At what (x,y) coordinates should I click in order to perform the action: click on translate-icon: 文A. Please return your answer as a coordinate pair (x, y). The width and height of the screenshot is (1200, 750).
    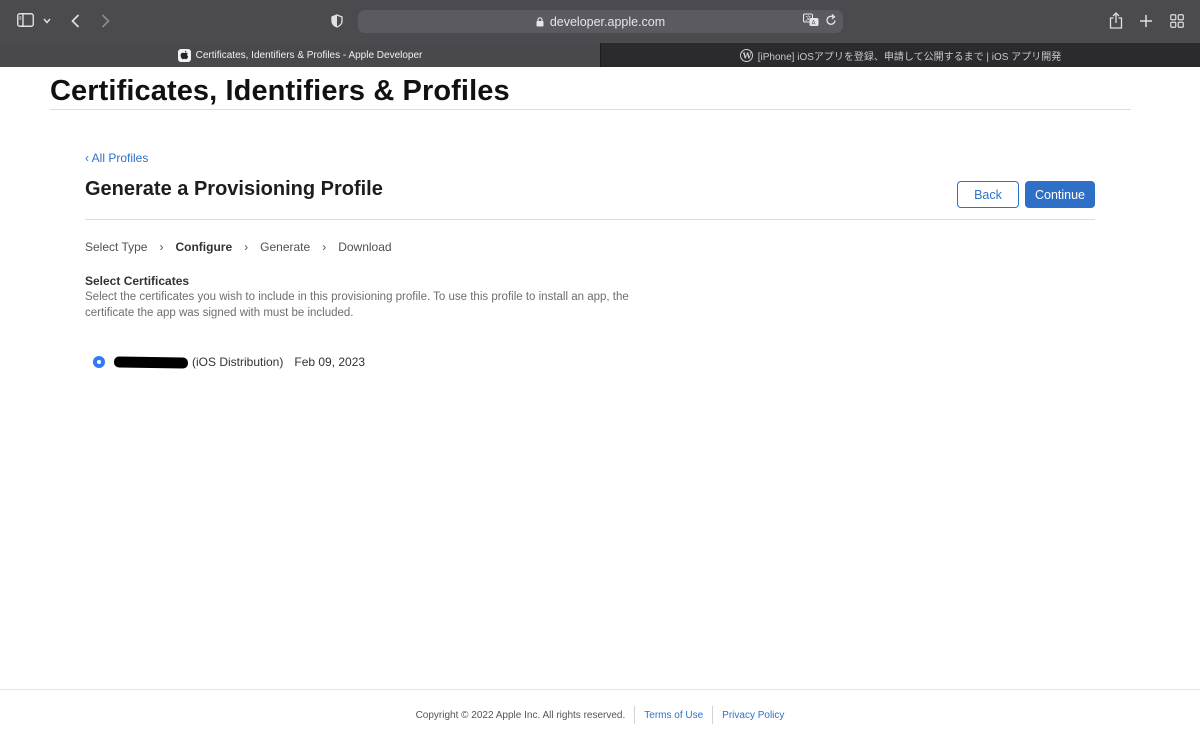
    Looking at the image, I should click on (810, 22).